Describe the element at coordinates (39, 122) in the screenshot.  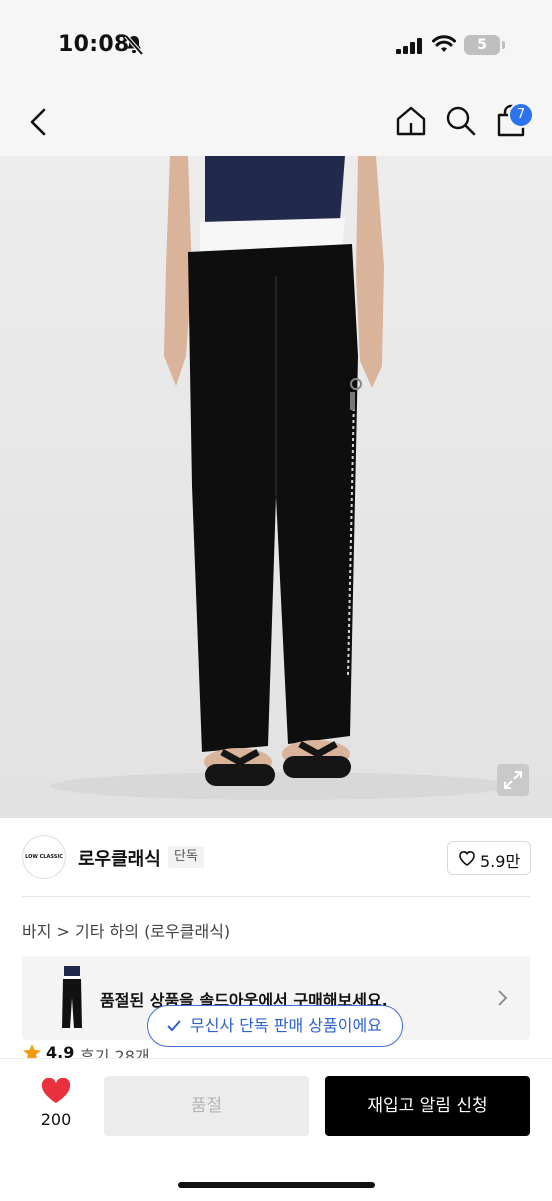
I see `back-chevron-icon` at that location.